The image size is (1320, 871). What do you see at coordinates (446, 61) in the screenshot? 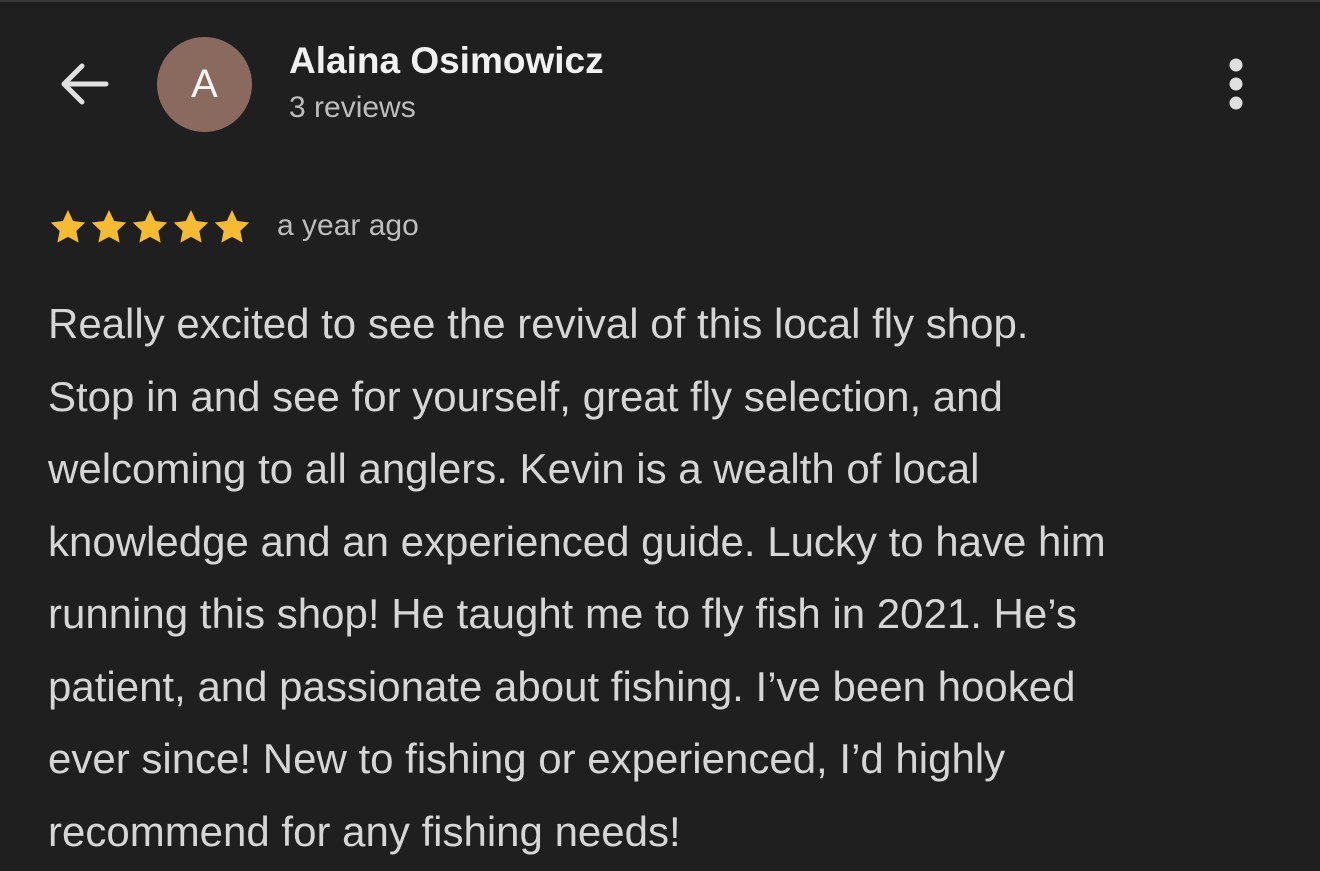
I see `reviewer-name: Alaina Osimowicz` at bounding box center [446, 61].